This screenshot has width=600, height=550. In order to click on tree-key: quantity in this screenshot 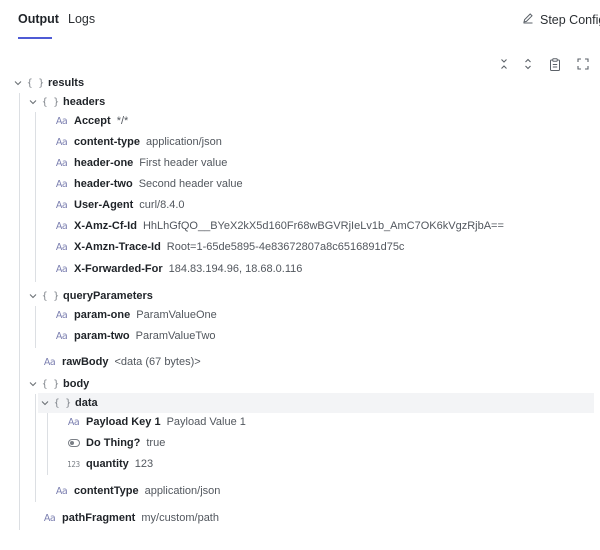, I will do `click(107, 464)`.